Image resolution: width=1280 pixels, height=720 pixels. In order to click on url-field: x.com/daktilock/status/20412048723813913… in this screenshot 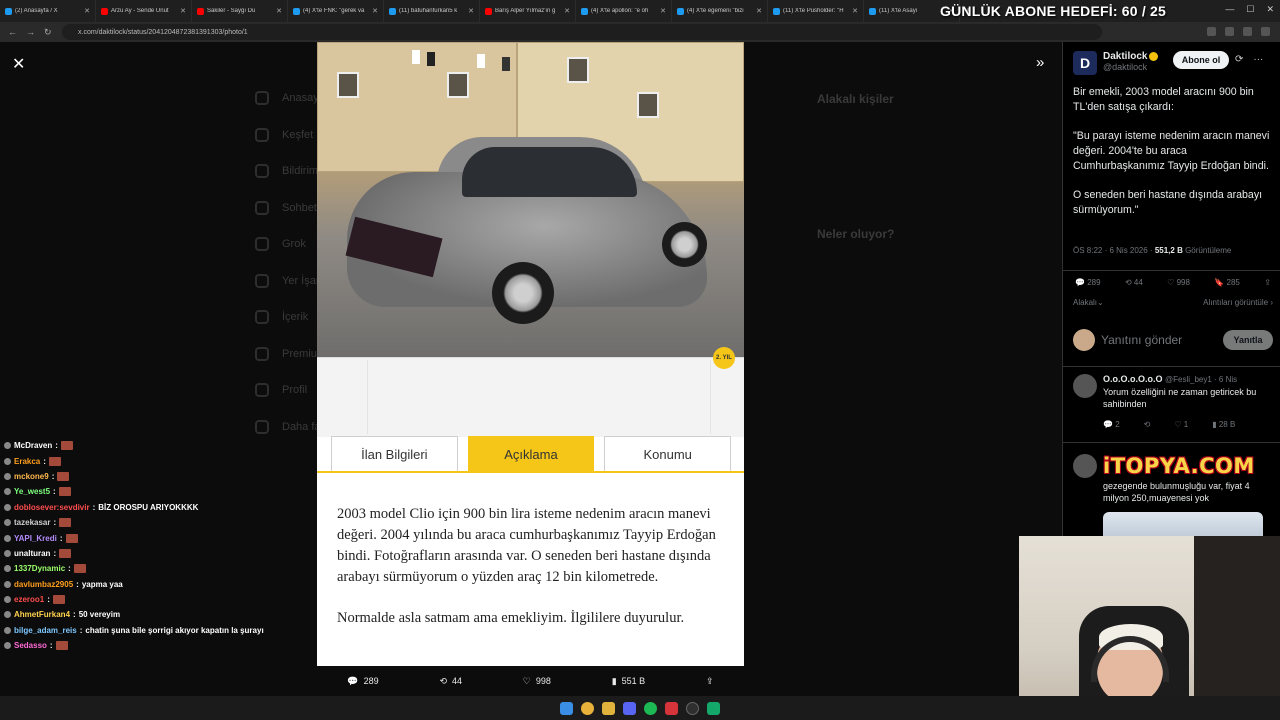, I will do `click(582, 32)`.